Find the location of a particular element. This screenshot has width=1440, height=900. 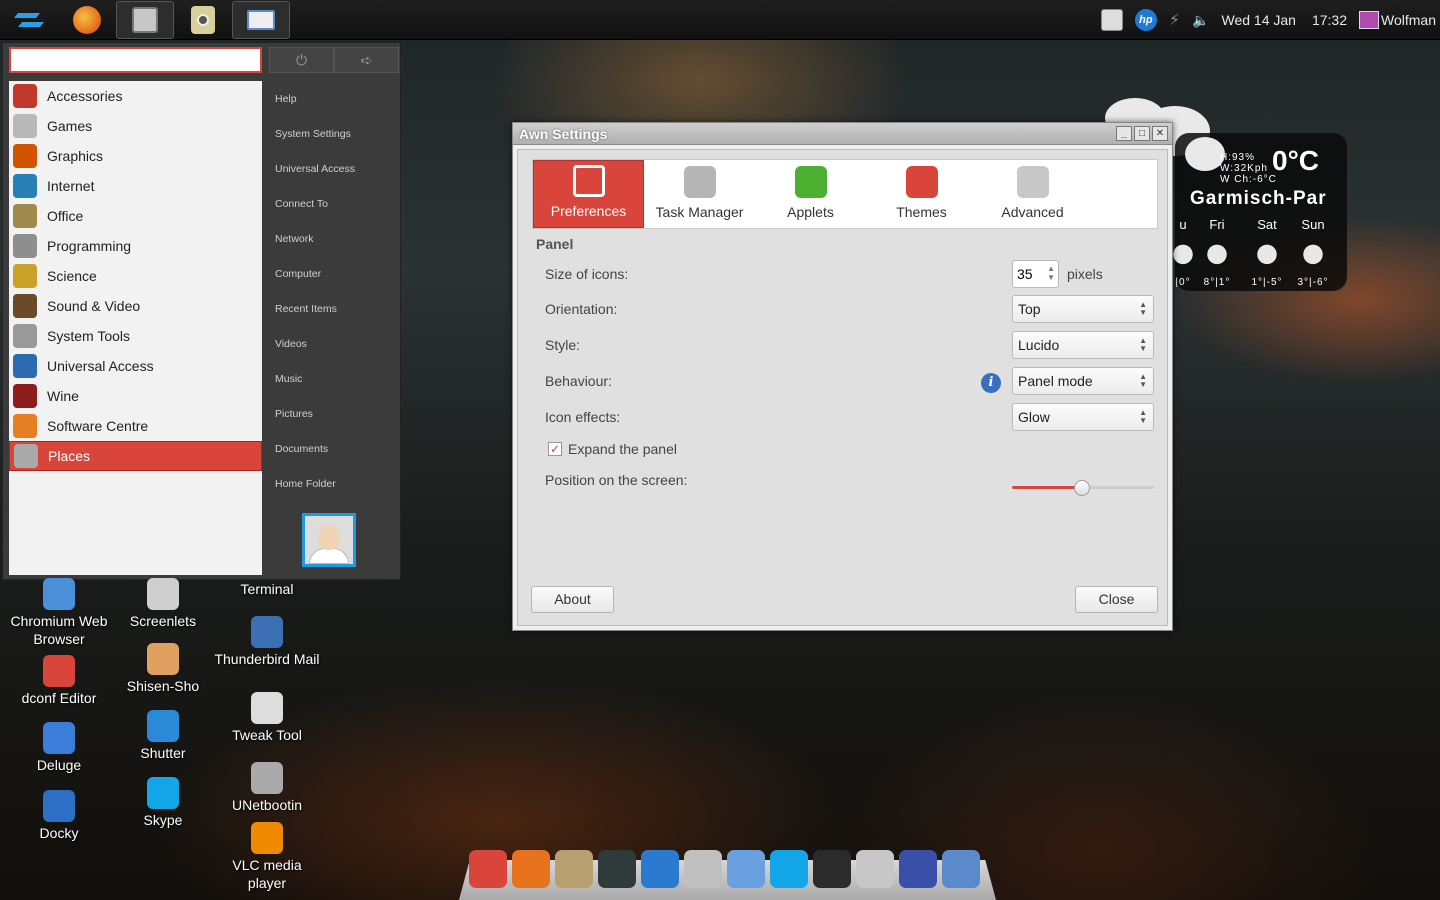

position-slider is located at coordinates (1083, 488).